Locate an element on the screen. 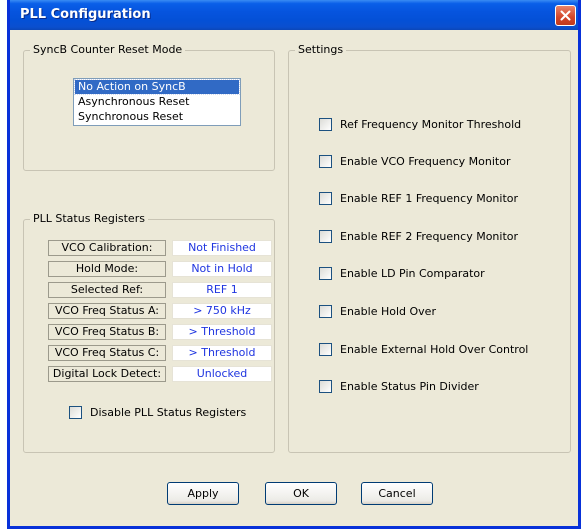  status-value: Not Finished is located at coordinates (222, 248).